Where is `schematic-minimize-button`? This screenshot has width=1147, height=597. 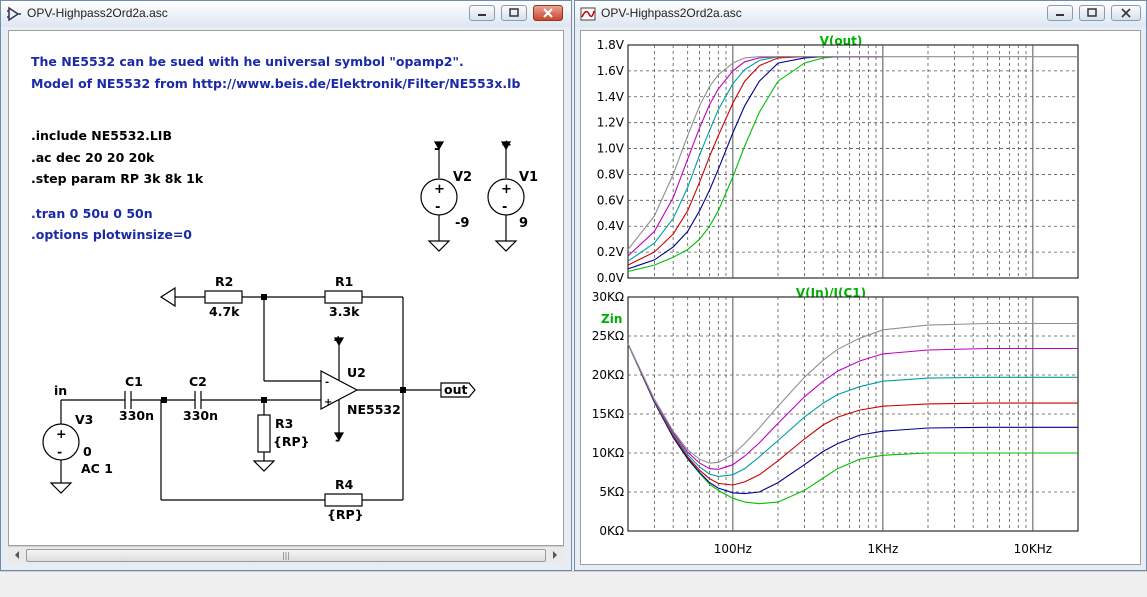 schematic-minimize-button is located at coordinates (482, 13).